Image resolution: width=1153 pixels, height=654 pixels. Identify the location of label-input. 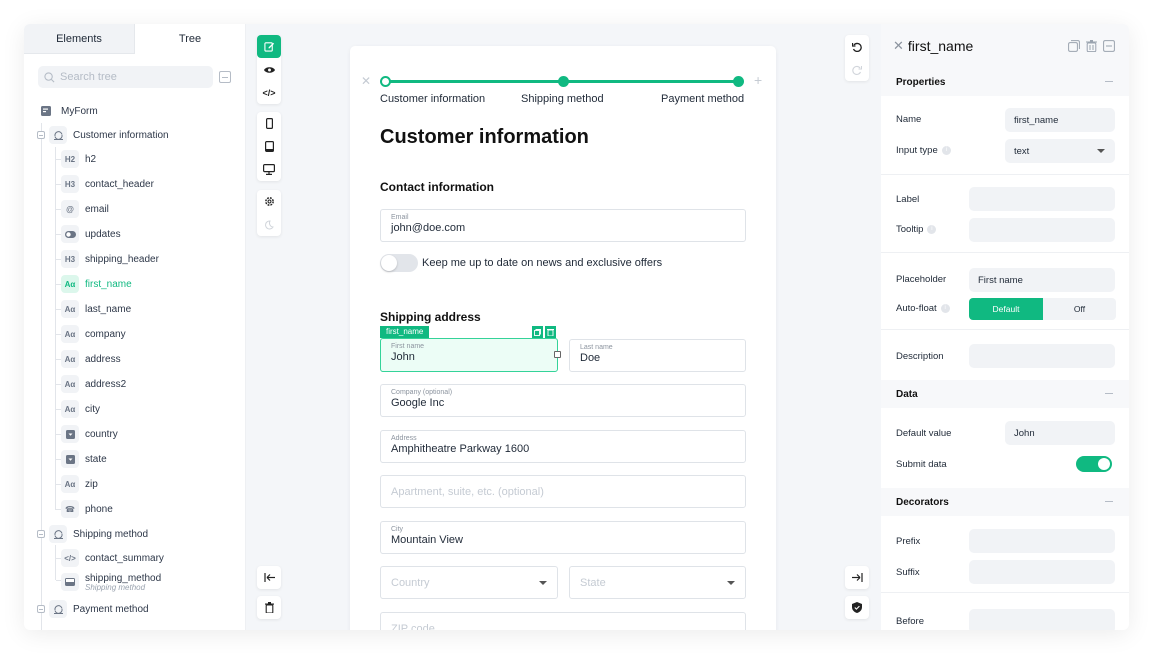
(1042, 199).